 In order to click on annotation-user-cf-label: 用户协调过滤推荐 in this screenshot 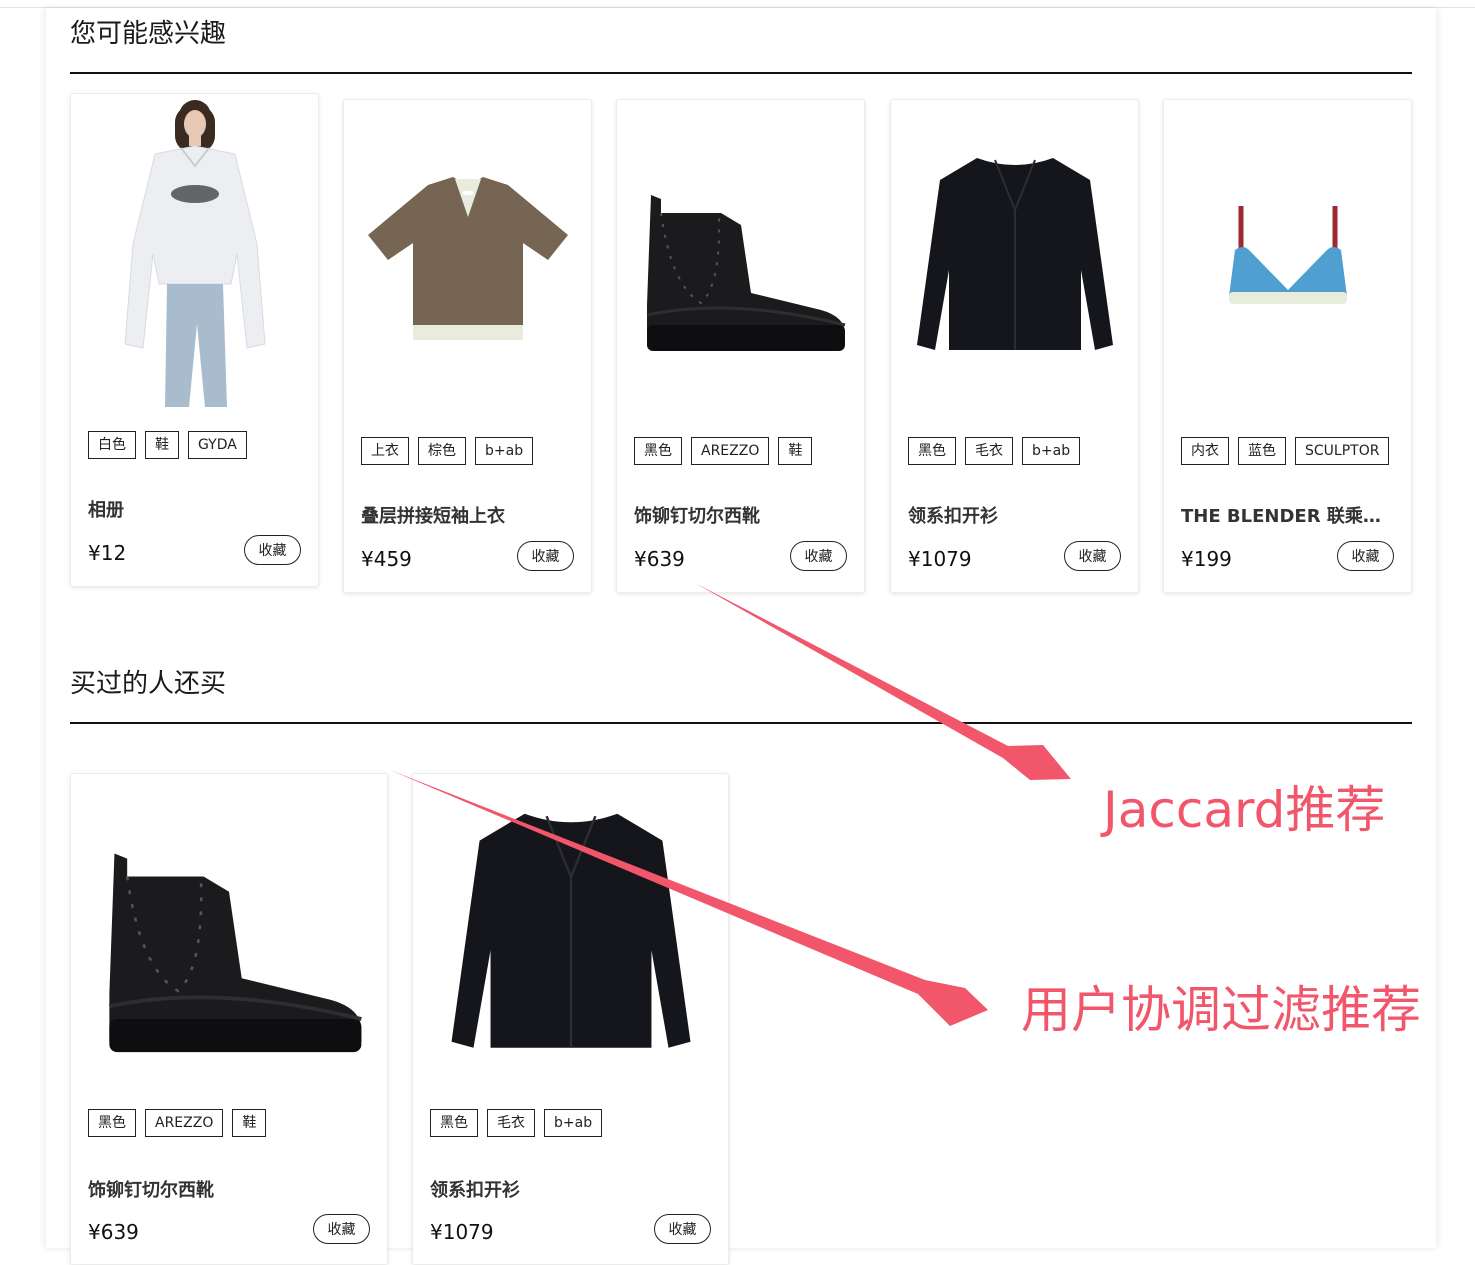, I will do `click(1221, 1010)`.